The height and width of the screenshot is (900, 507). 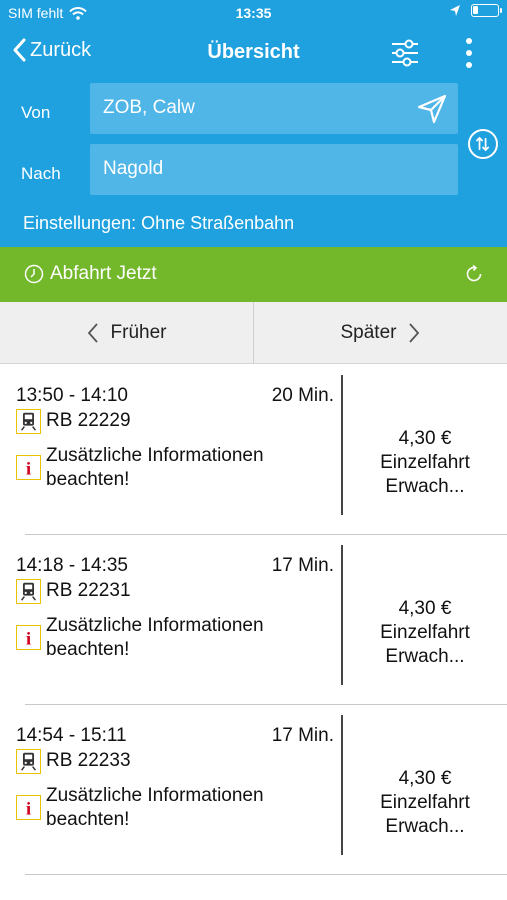 What do you see at coordinates (158, 223) in the screenshot?
I see `settings-text: Einstellungen: Ohne Straßenbahn` at bounding box center [158, 223].